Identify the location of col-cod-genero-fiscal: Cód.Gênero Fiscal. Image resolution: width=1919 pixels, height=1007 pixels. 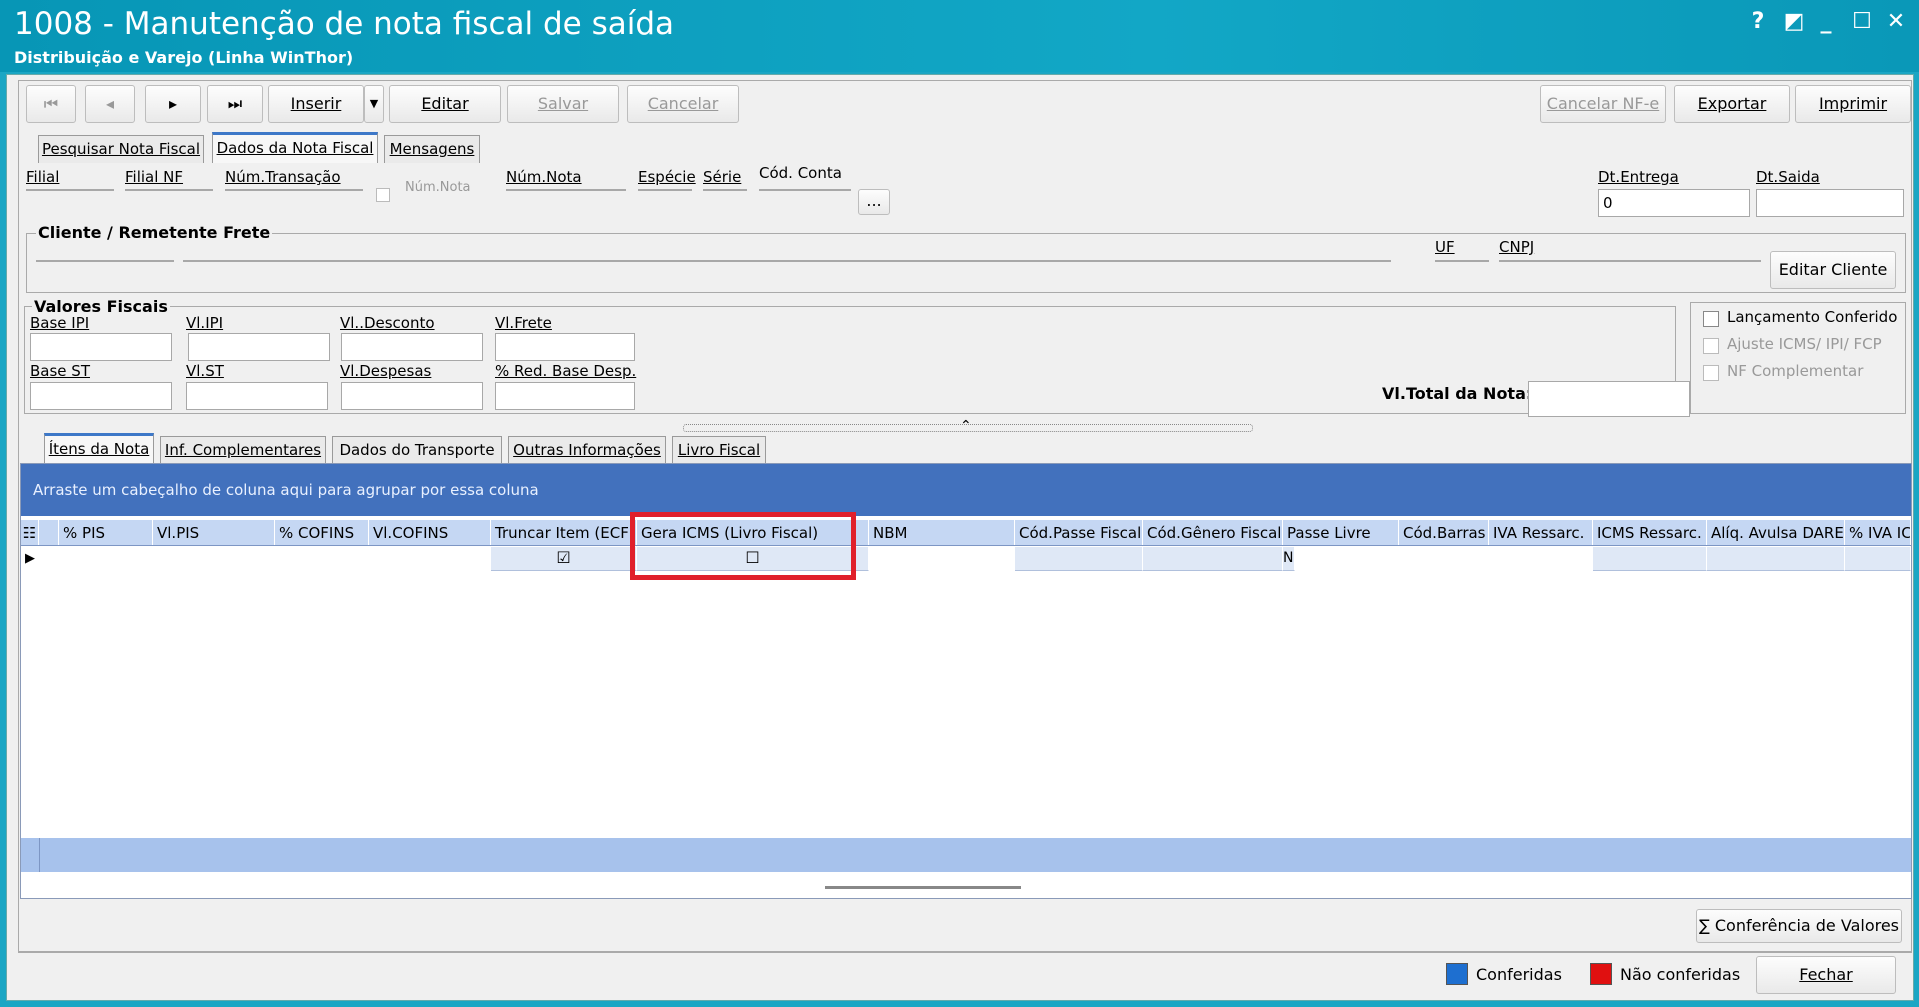
(1213, 532).